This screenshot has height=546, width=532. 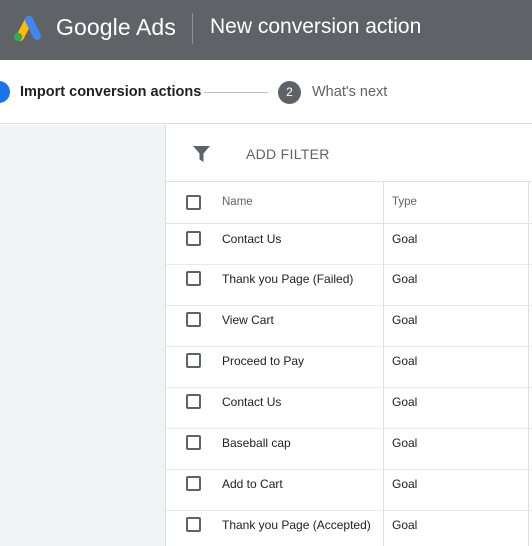 I want to click on step-2-number-badge: 2, so click(x=289, y=92).